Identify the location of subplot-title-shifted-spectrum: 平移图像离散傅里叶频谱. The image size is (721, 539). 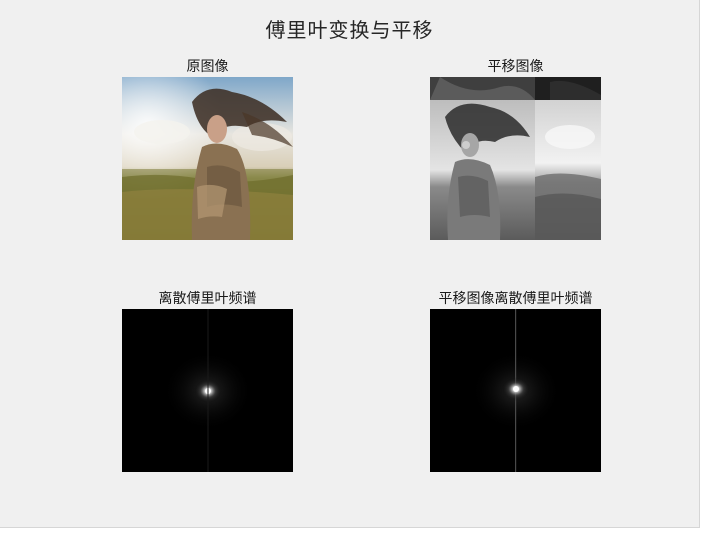
(515, 299).